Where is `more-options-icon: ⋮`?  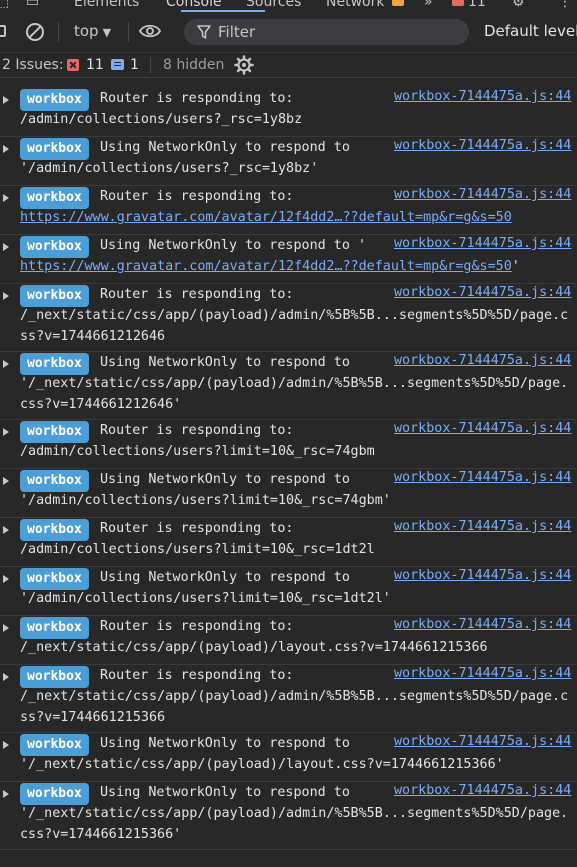
more-options-icon: ⋮ is located at coordinates (565, 5).